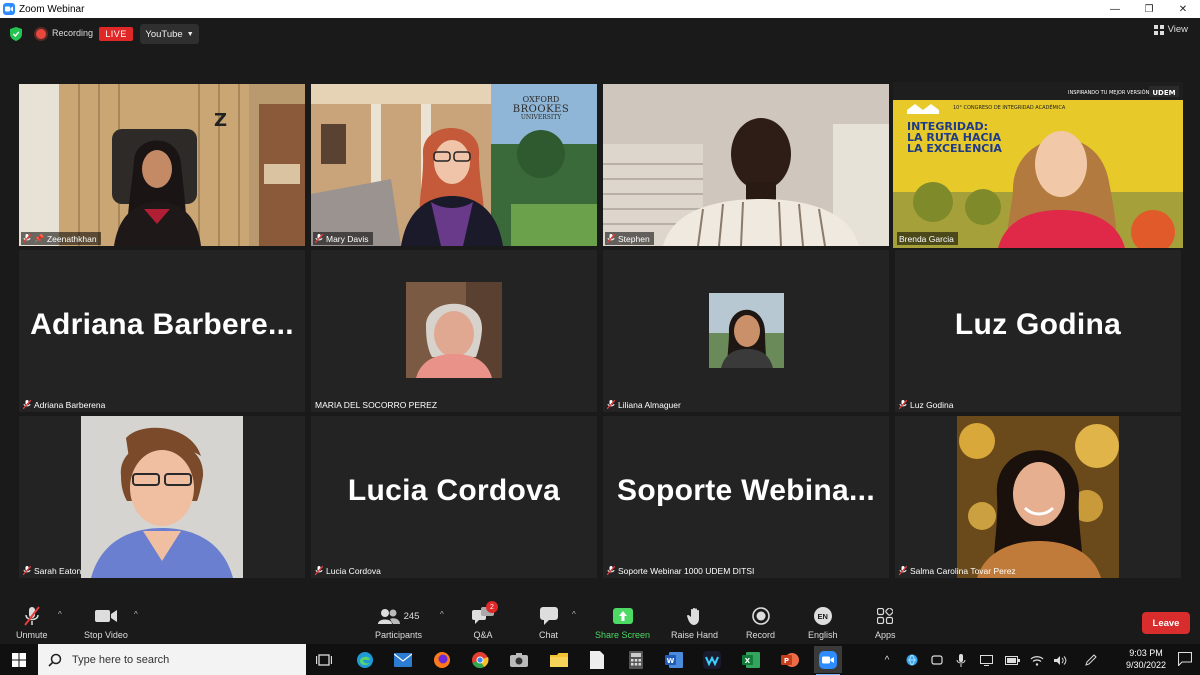 This screenshot has height=675, width=1200. I want to click on oxford-brookes-logo: OXFORD, so click(541, 99).